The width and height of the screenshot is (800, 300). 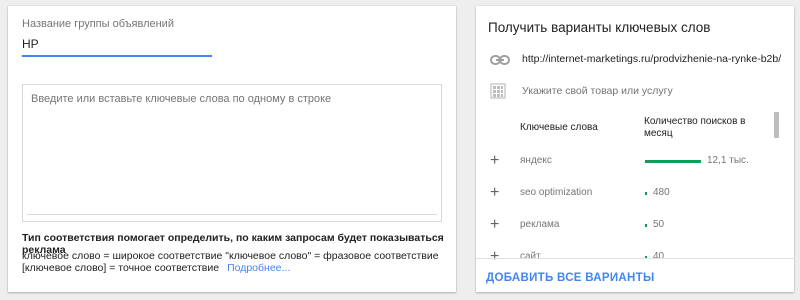 What do you see at coordinates (776, 125) in the screenshot?
I see `scrollbar-thumb` at bounding box center [776, 125].